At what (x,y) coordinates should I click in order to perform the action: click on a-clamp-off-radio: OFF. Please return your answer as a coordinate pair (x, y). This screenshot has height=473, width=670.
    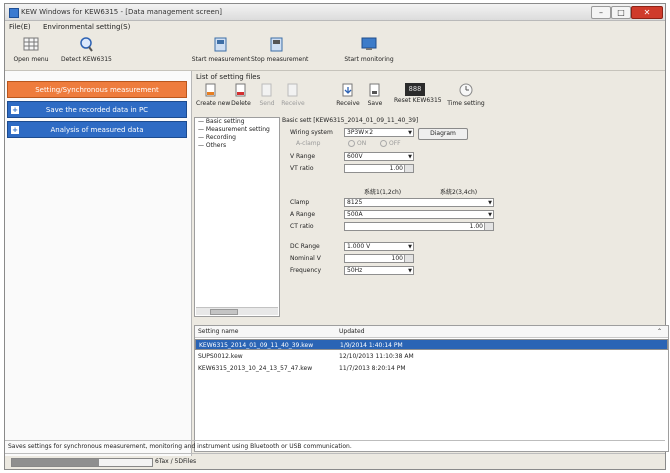
    Looking at the image, I should click on (390, 143).